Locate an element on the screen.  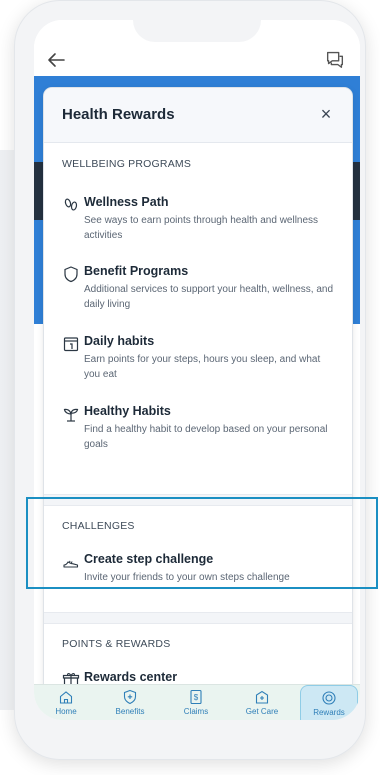
item-title: Benefit Programs is located at coordinates (136, 271).